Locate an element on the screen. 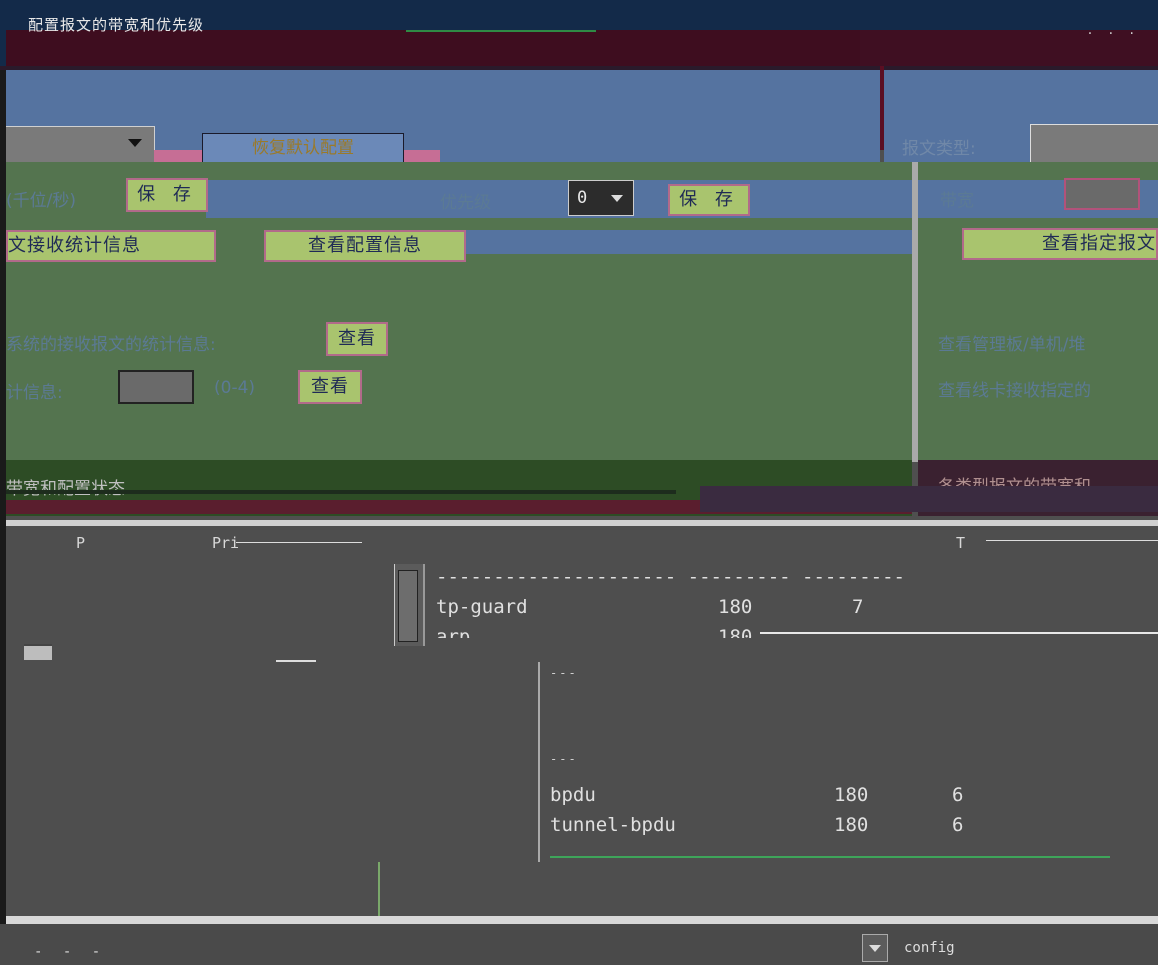 The width and height of the screenshot is (1158, 965). panel-separator is located at coordinates (915, 312).